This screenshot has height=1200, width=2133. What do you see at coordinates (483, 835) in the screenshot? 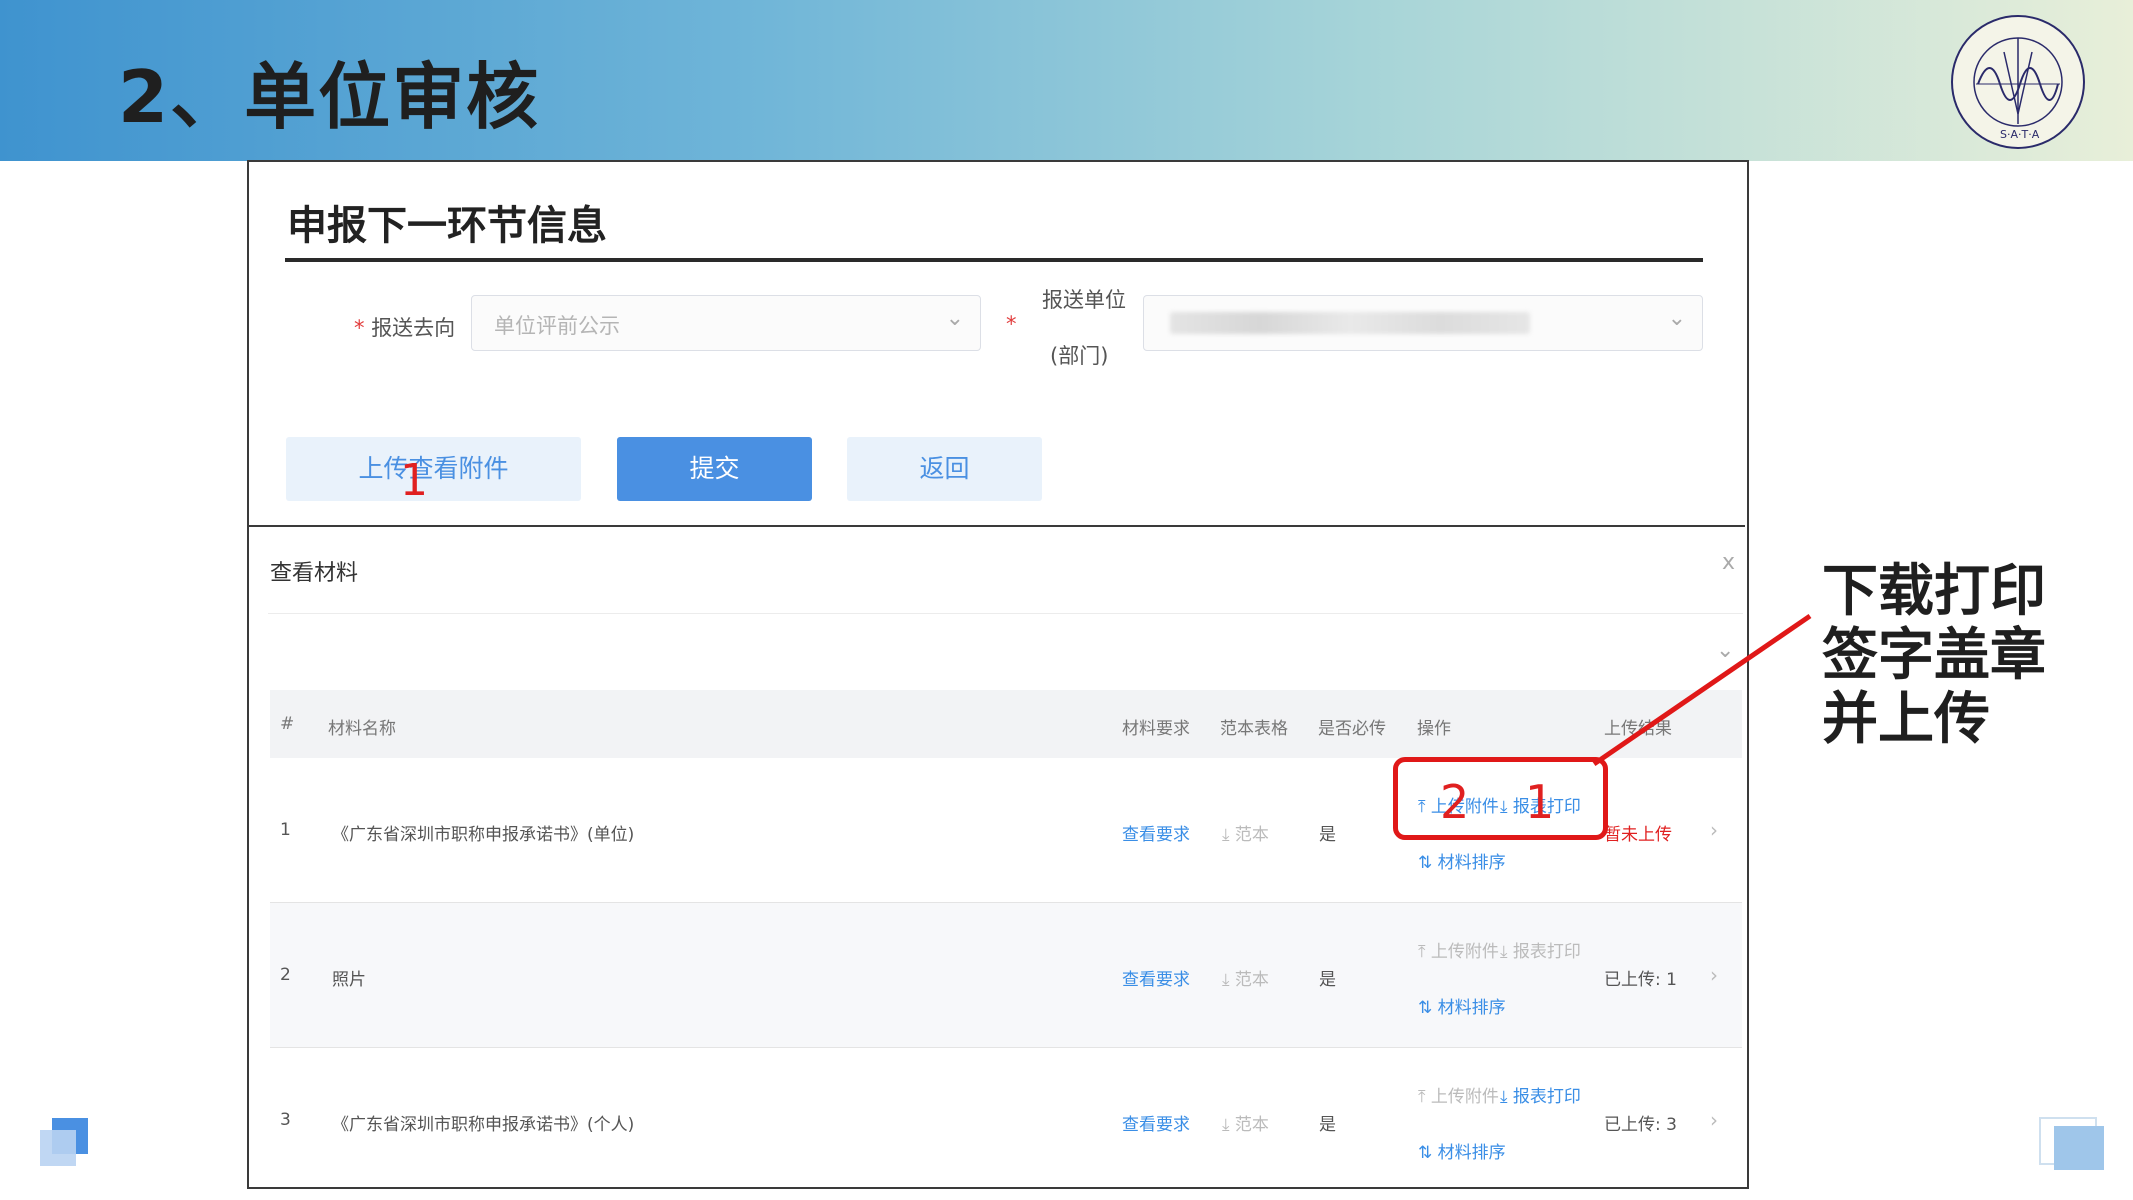
I see `material-name: 《广东省深圳市职称申报承诺书》(单位)` at bounding box center [483, 835].